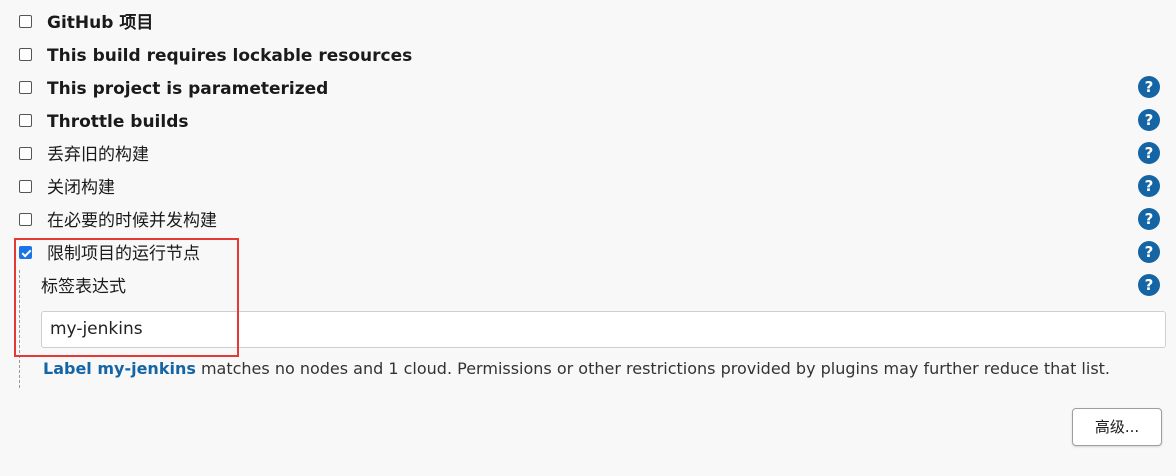 This screenshot has height=476, width=1176. What do you see at coordinates (588, 156) in the screenshot?
I see `option-discard-old-builds: 丢弃旧的构建` at bounding box center [588, 156].